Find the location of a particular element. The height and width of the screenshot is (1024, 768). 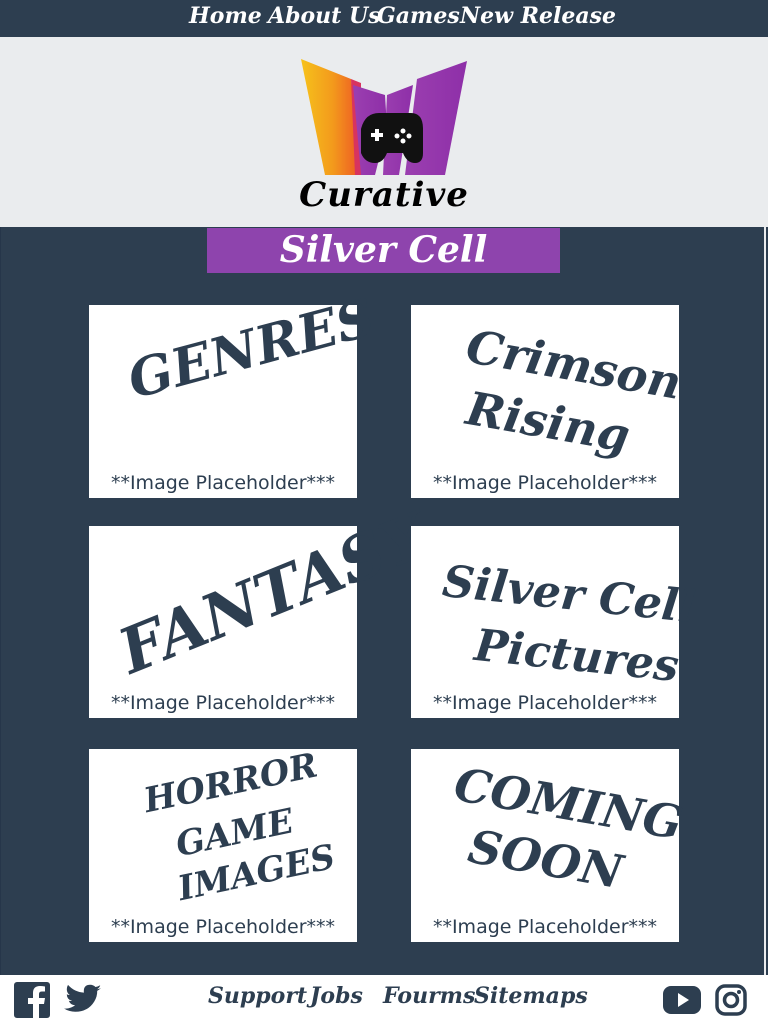

top-nav: Home About Us Games New Release is located at coordinates (384, 19).